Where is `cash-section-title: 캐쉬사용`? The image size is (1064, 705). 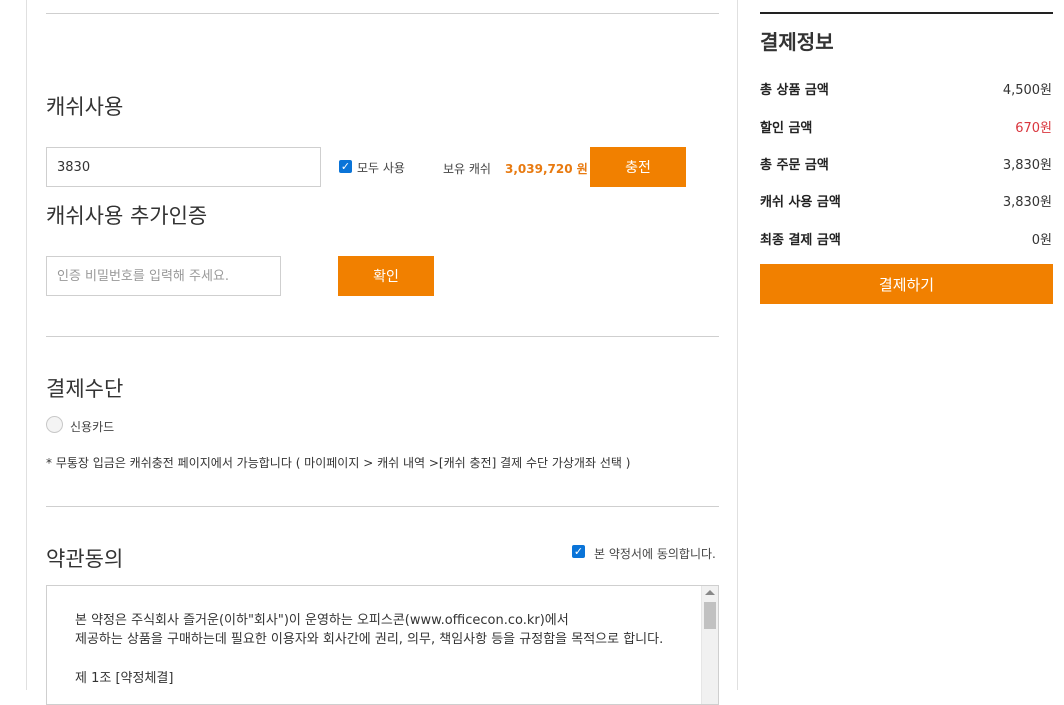 cash-section-title: 캐쉬사용 is located at coordinates (85, 107).